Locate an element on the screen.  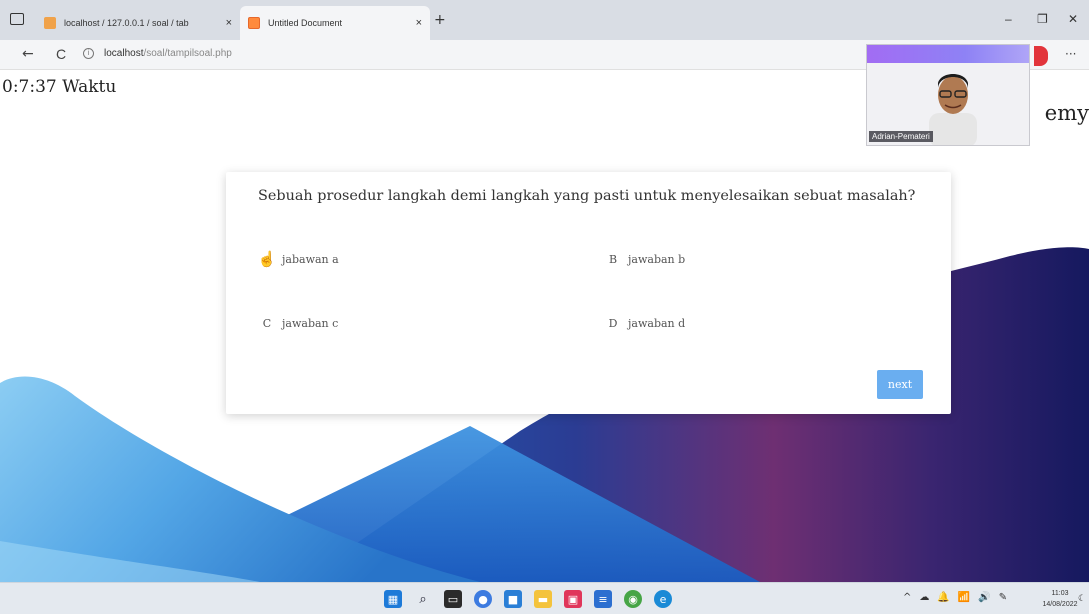
next-button: next is located at coordinates (900, 384).